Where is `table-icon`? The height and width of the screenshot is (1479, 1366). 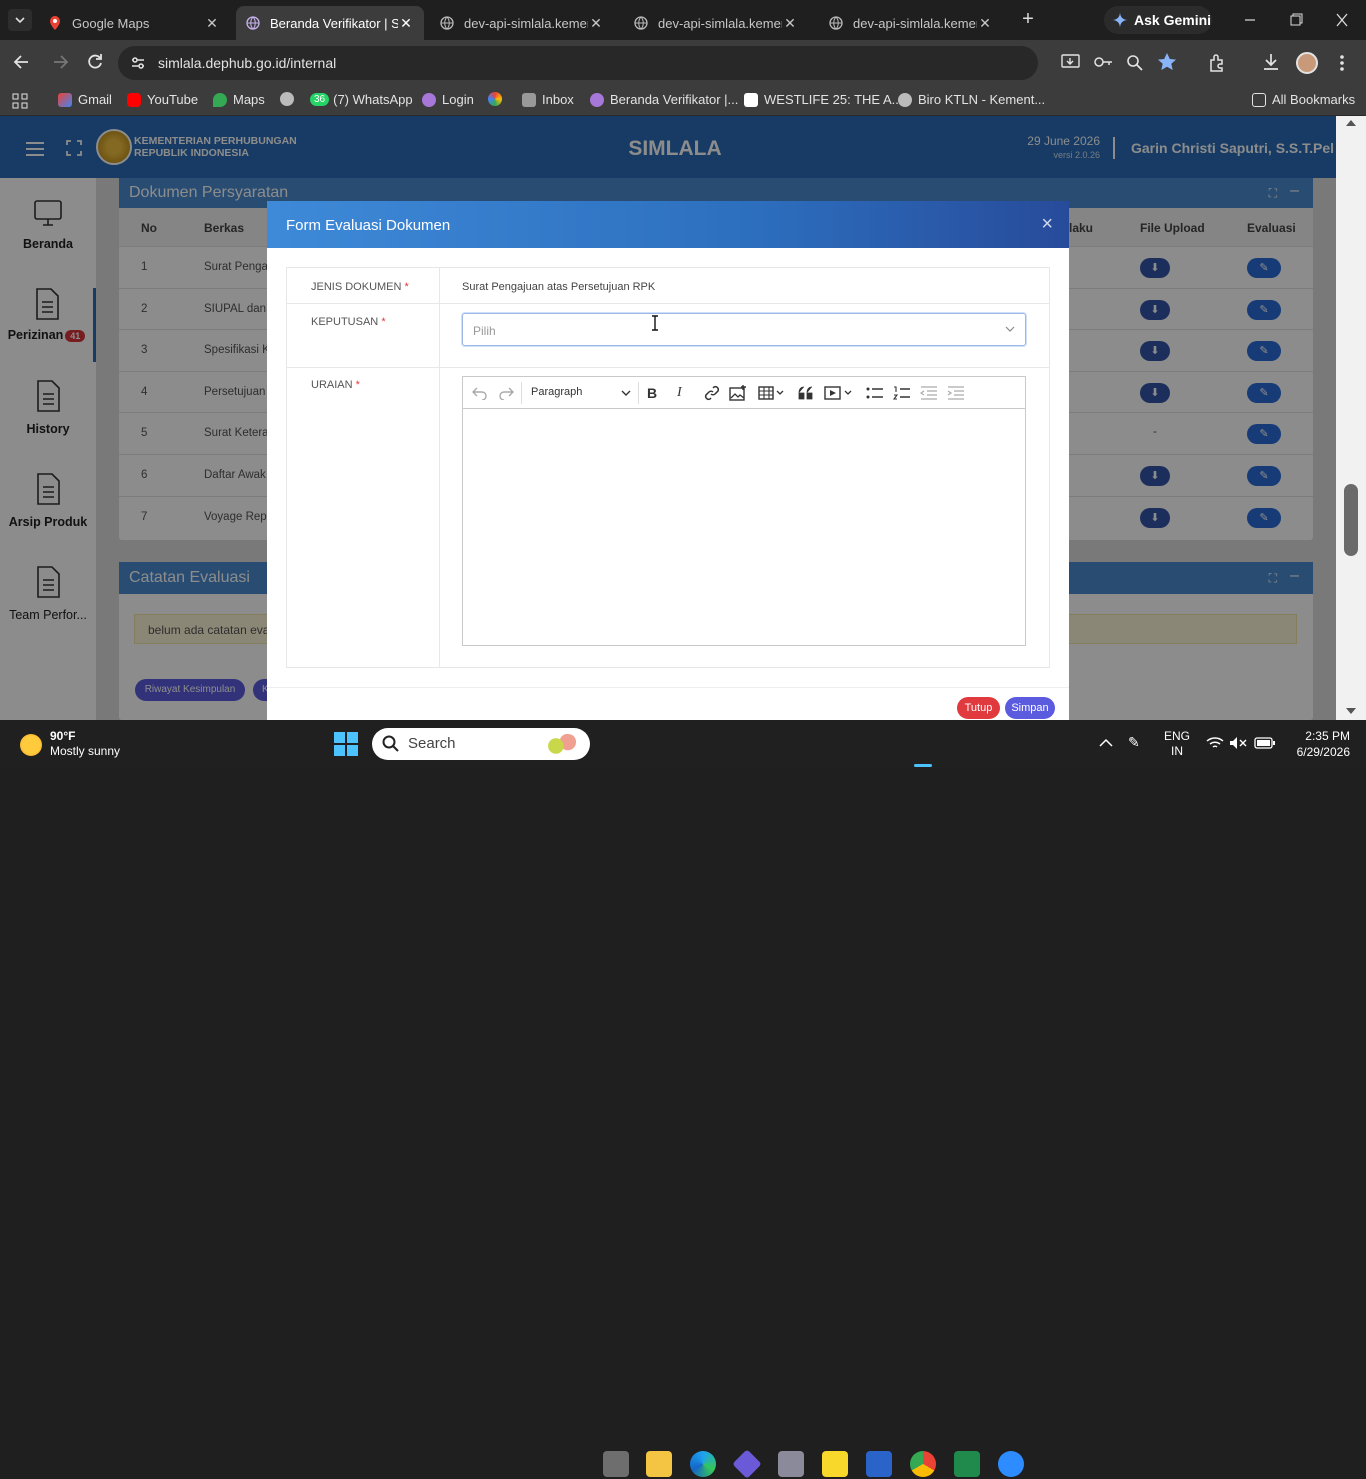 table-icon is located at coordinates (771, 393).